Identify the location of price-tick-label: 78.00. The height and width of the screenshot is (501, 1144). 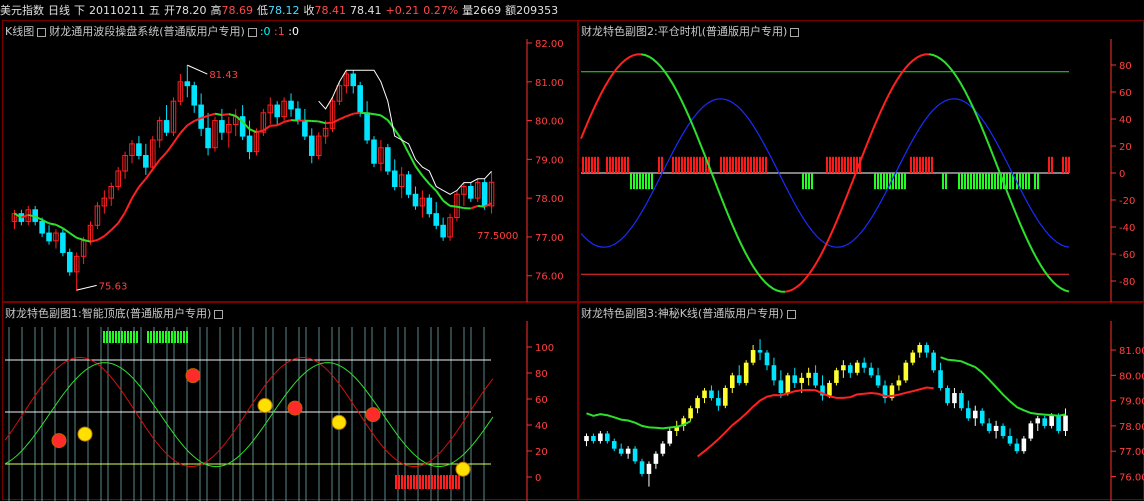
(549, 199).